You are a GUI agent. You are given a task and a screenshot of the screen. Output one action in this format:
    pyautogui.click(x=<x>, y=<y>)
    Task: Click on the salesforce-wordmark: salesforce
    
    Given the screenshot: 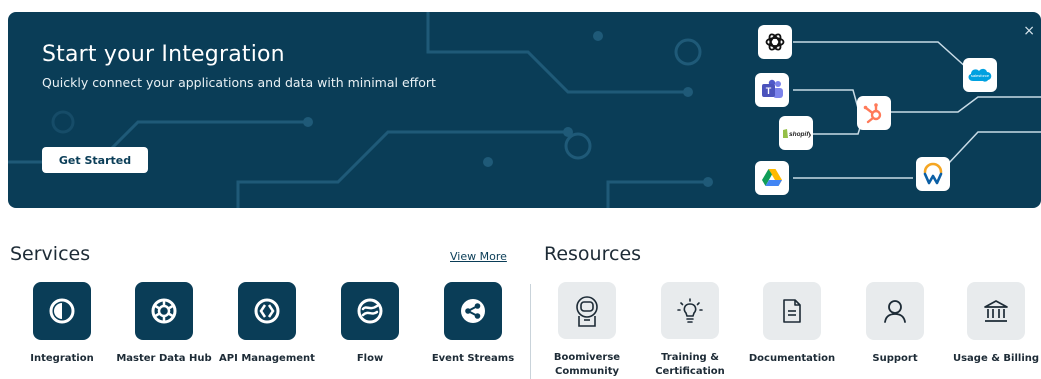 What is the action you would take?
    pyautogui.click(x=980, y=75)
    